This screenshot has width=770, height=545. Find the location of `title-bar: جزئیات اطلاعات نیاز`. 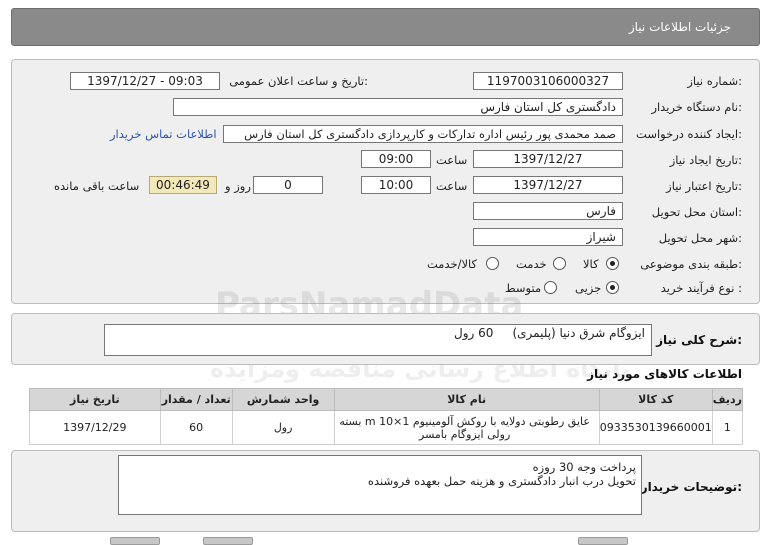

title-bar: جزئیات اطلاعات نیاز is located at coordinates (385, 27).